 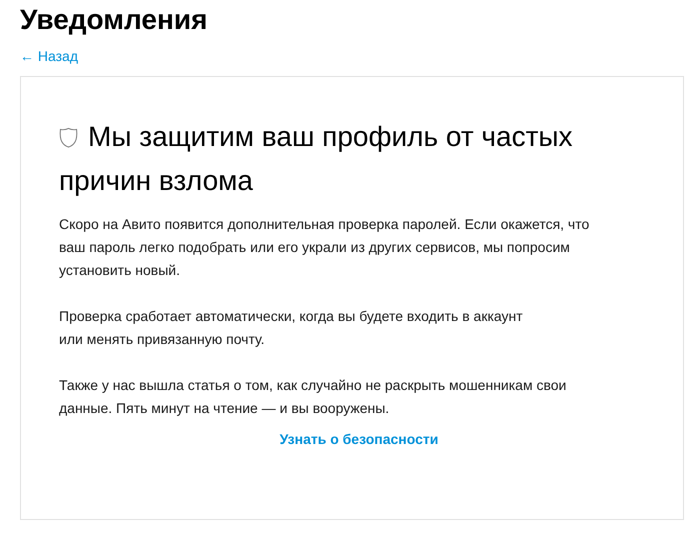 I want to click on security-link: Узнать о безопасности, so click(x=359, y=439).